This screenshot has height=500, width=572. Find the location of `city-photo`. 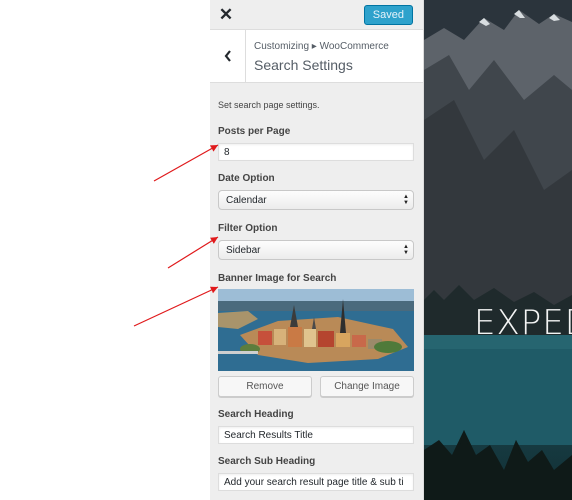

city-photo is located at coordinates (316, 330).